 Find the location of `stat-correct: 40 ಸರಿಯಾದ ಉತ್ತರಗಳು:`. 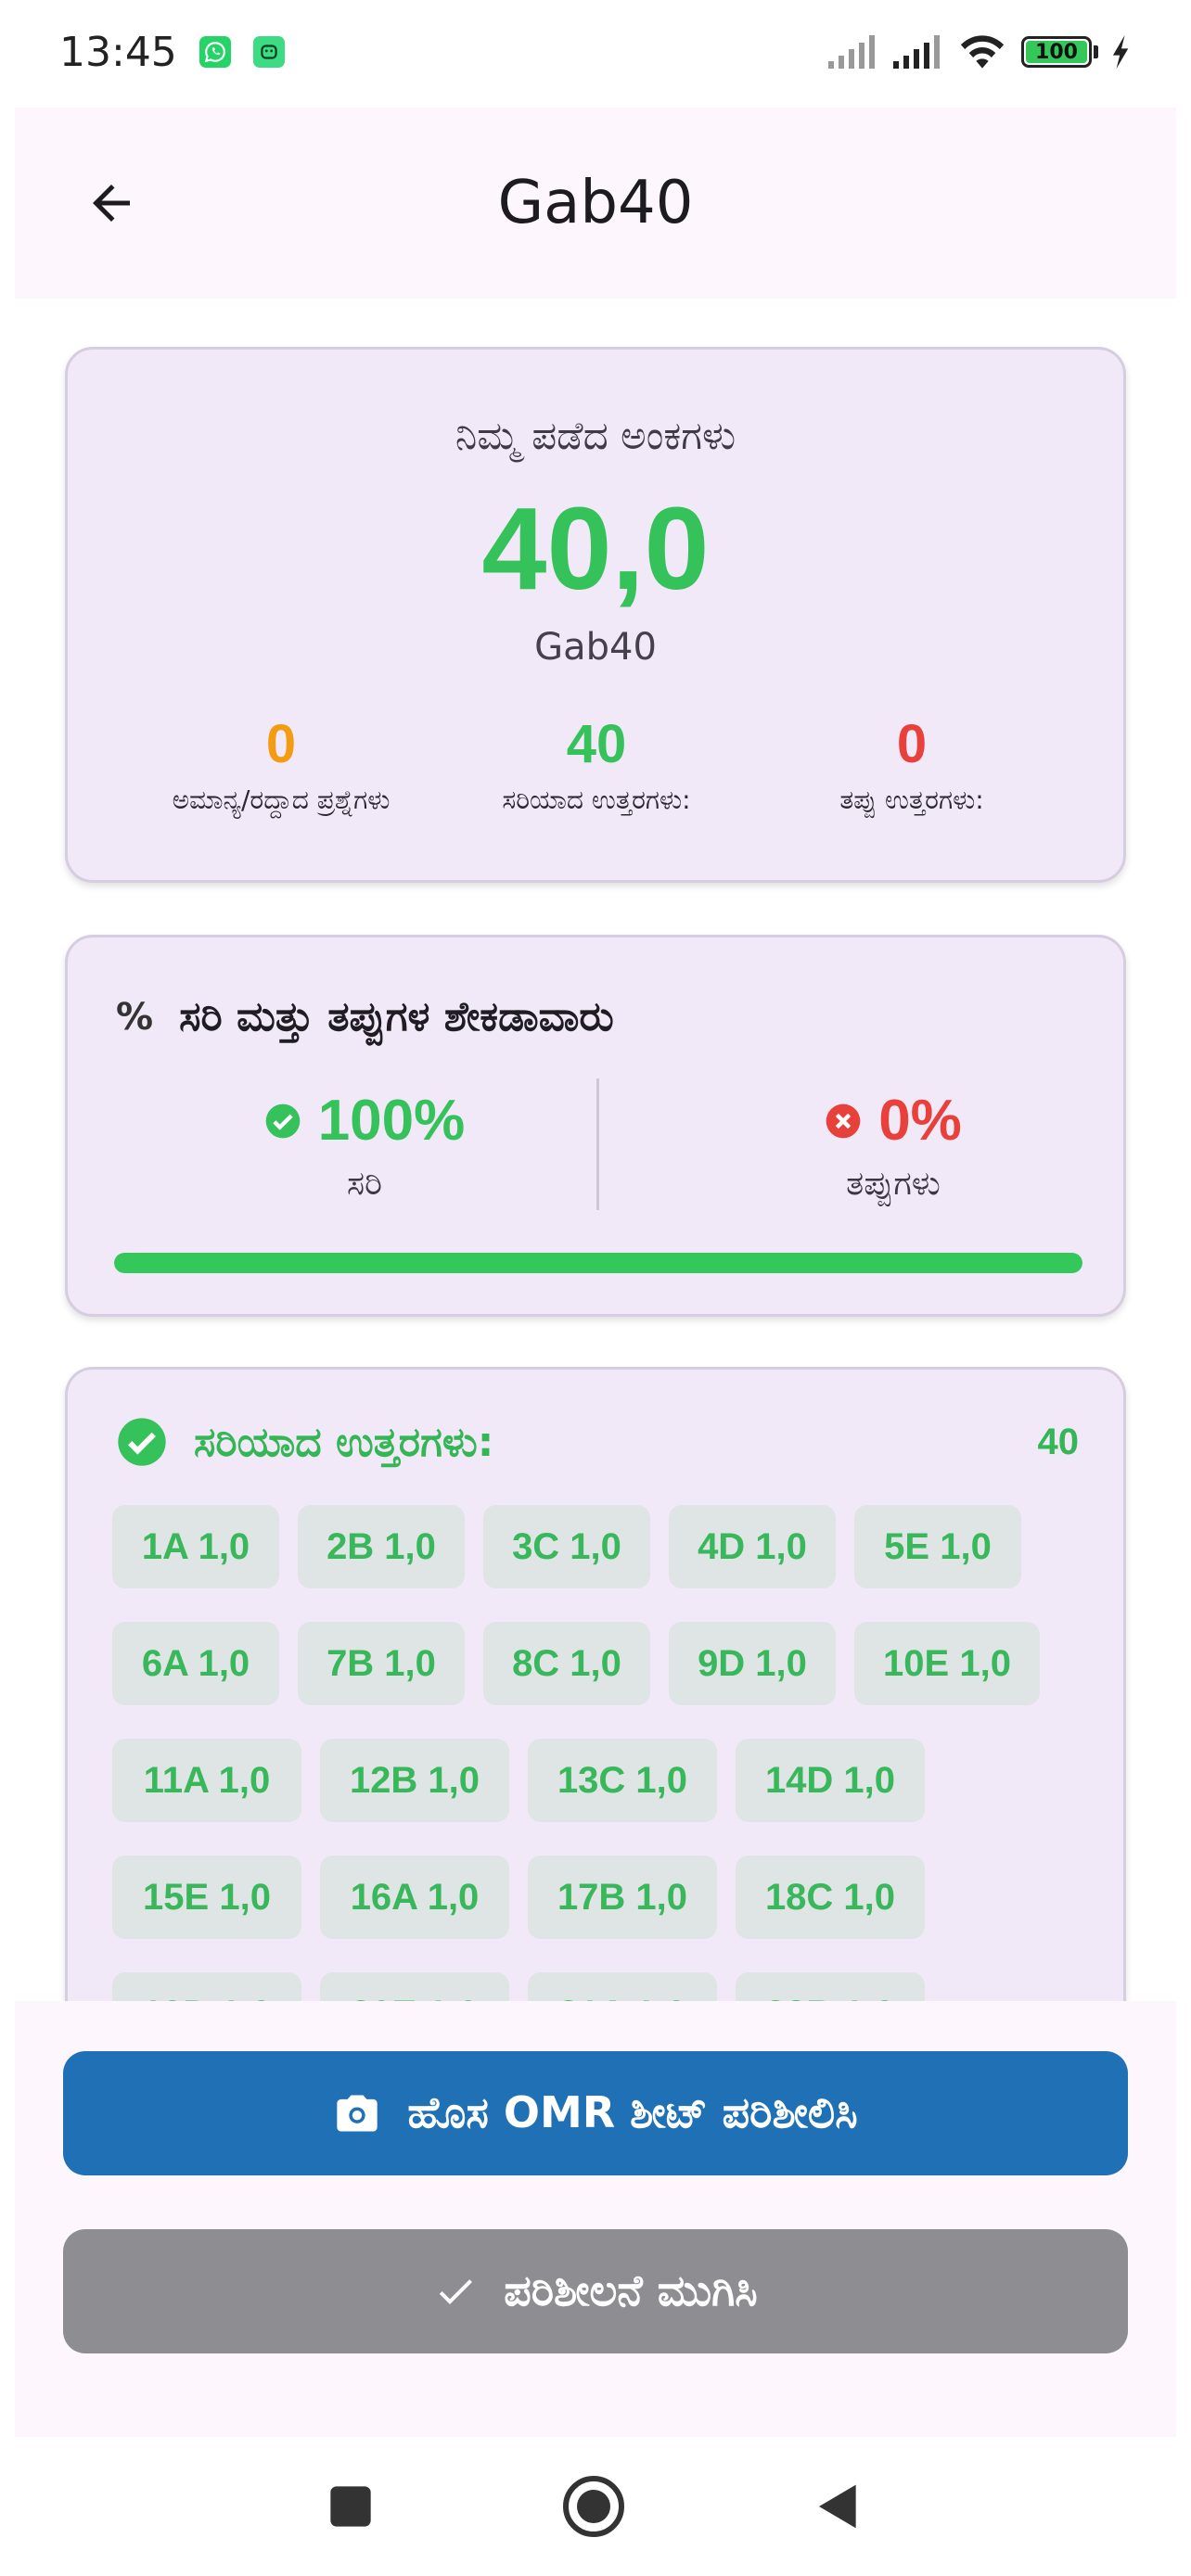

stat-correct: 40 ಸರಿಯಾದ ಉತ್ತರಗಳು: is located at coordinates (597, 764).